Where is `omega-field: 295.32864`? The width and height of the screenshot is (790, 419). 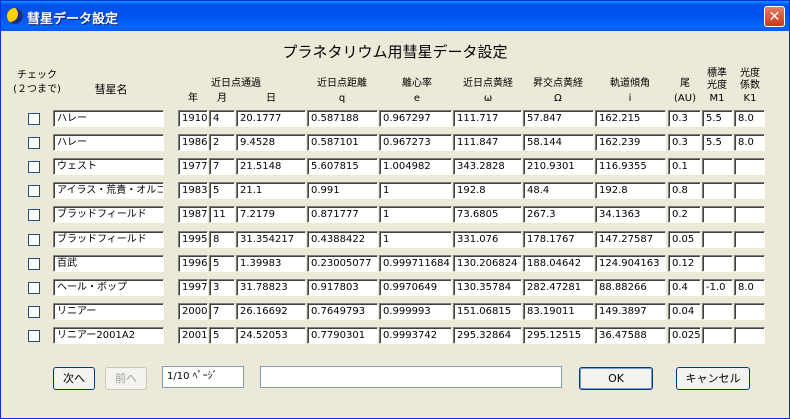 omega-field: 295.32864 is located at coordinates (487, 335).